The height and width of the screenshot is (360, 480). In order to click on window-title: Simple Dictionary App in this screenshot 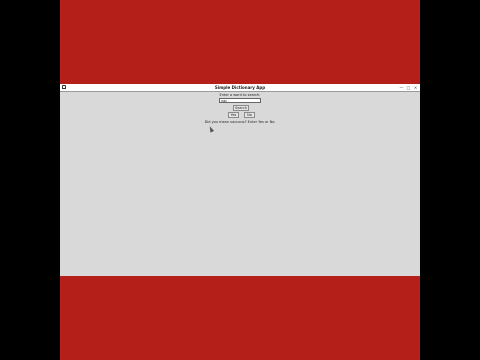, I will do `click(240, 87)`.